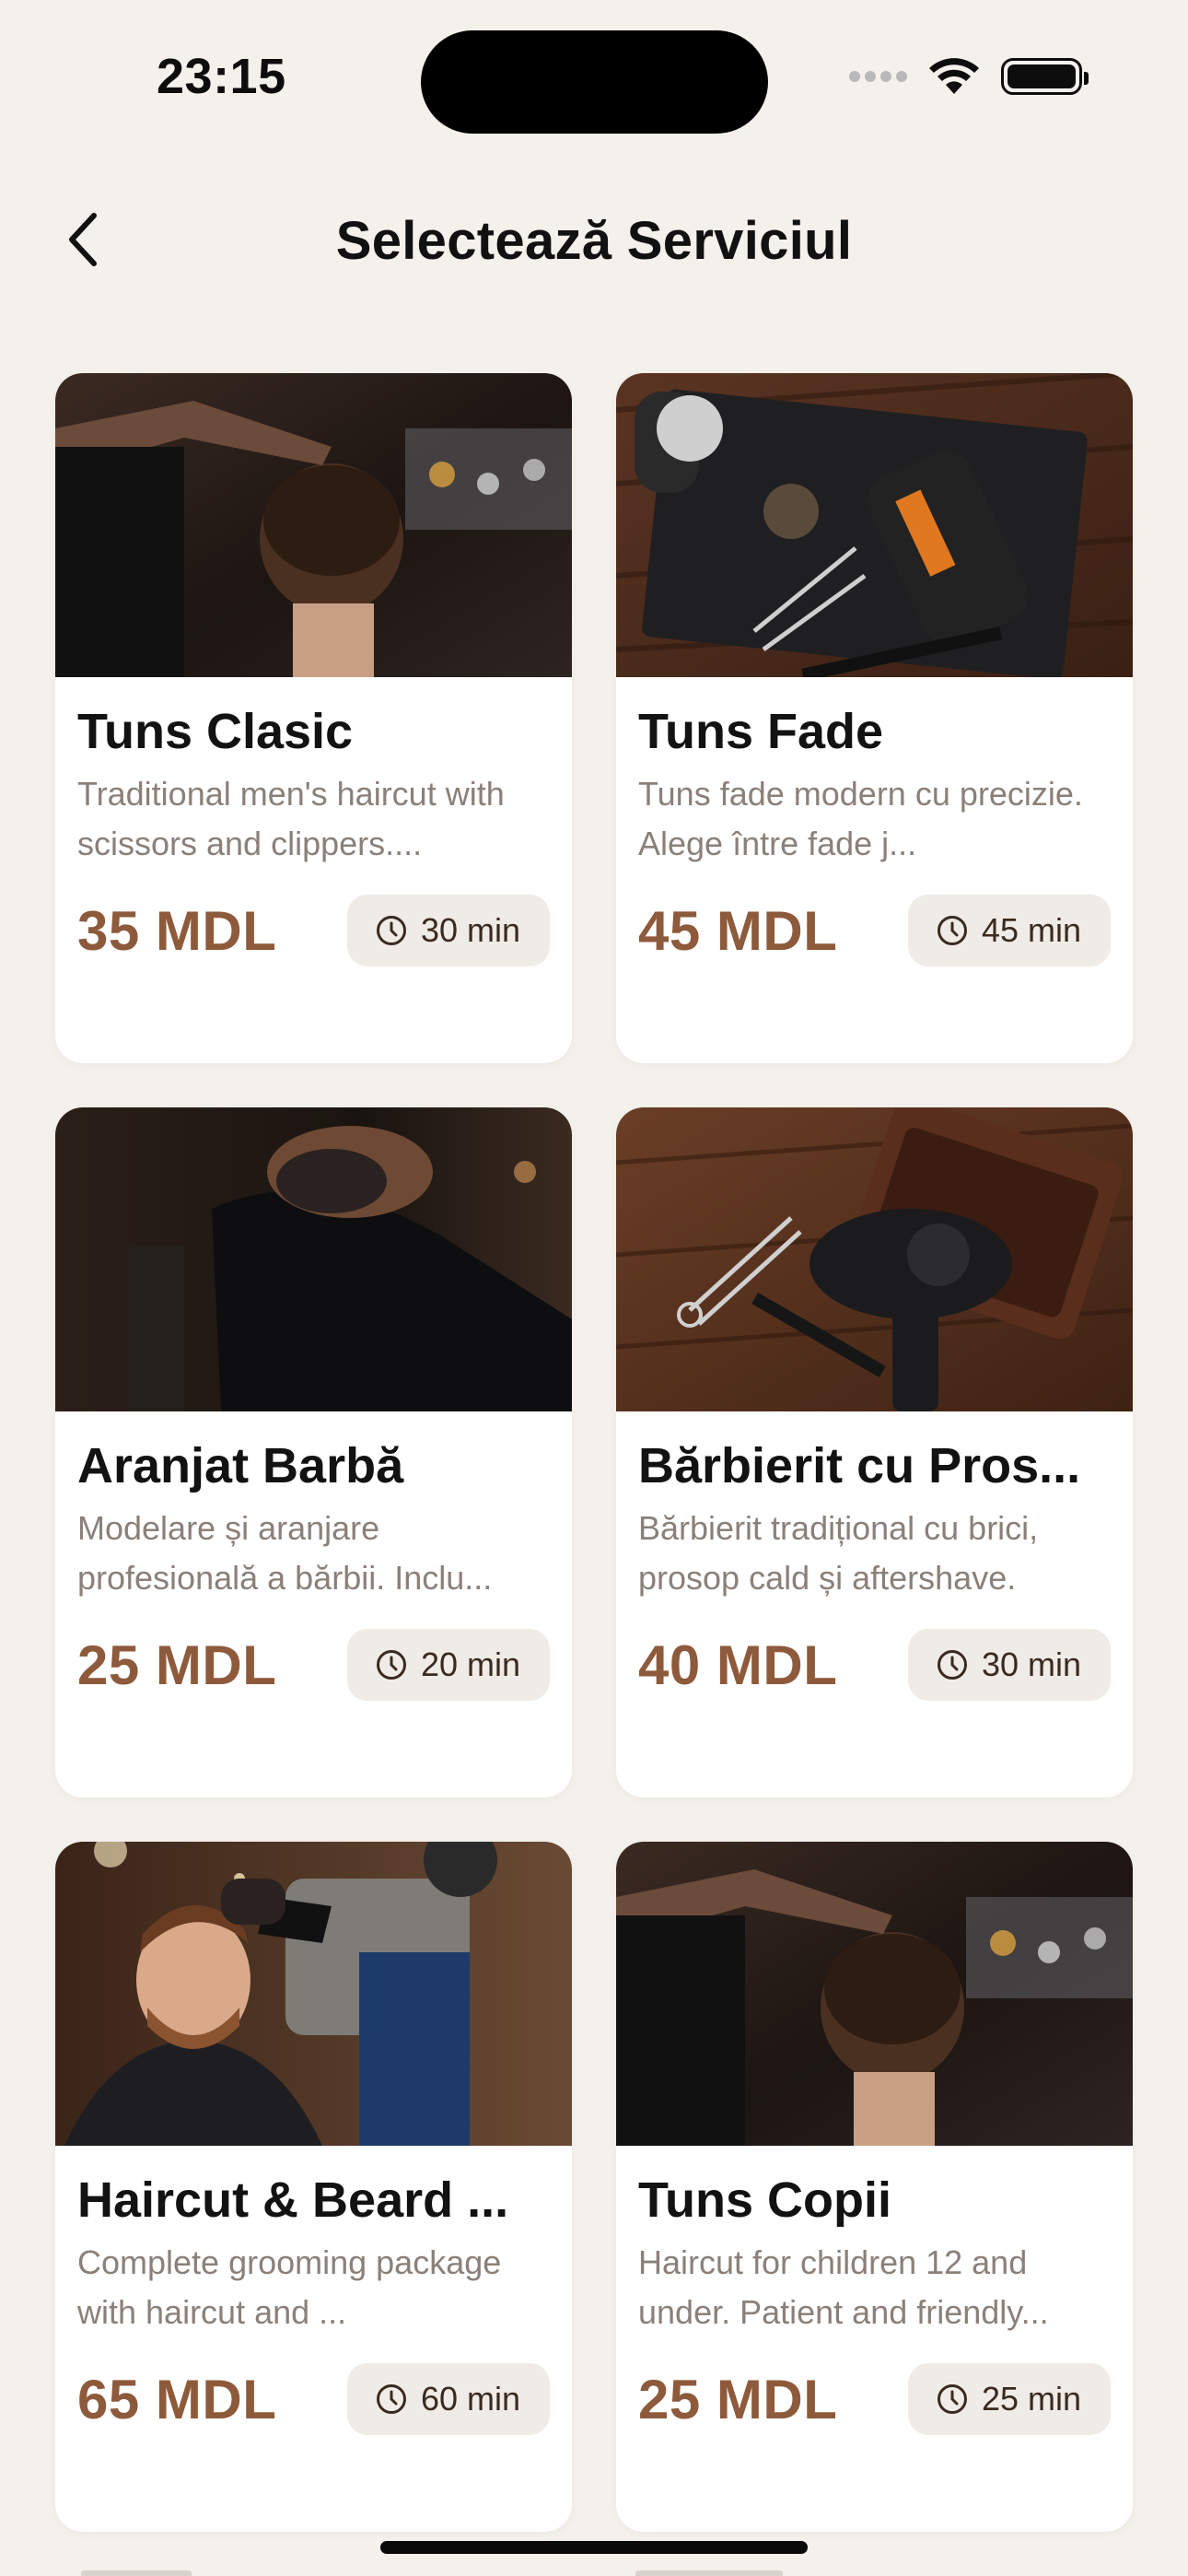  Describe the element at coordinates (1045, 76) in the screenshot. I see `battery-icon` at that location.